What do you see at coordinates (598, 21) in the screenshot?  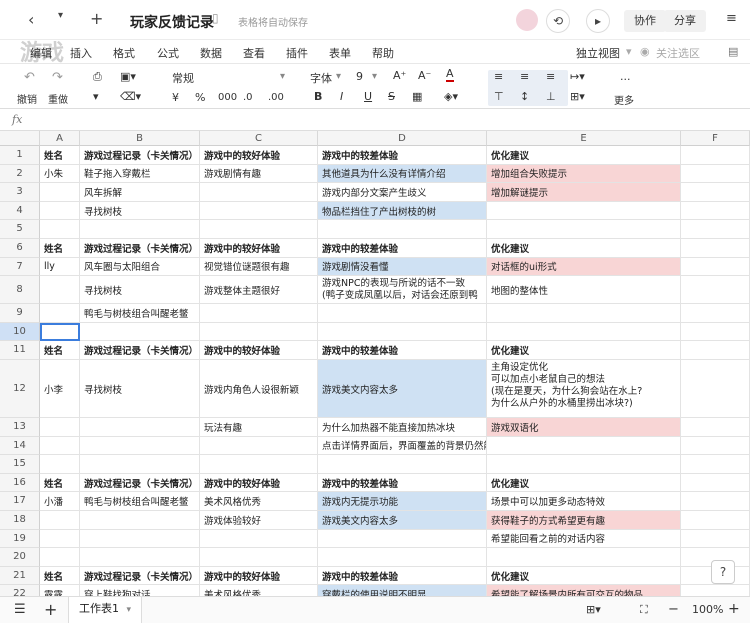 I see `present-icon: ▸` at bounding box center [598, 21].